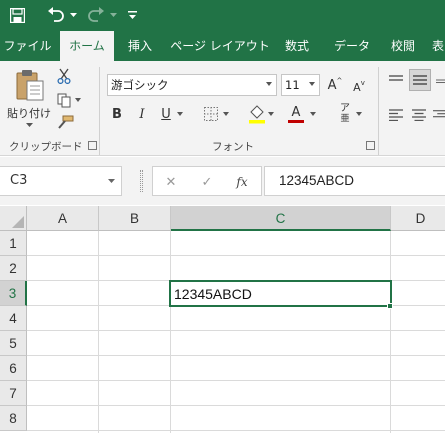  I want to click on align-center-icon, so click(419, 115).